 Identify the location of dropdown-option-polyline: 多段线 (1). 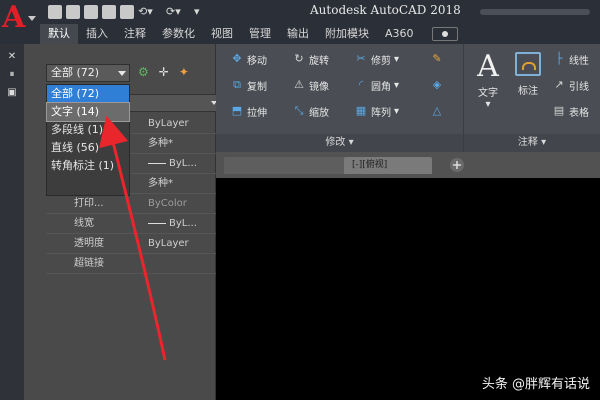
(88, 130).